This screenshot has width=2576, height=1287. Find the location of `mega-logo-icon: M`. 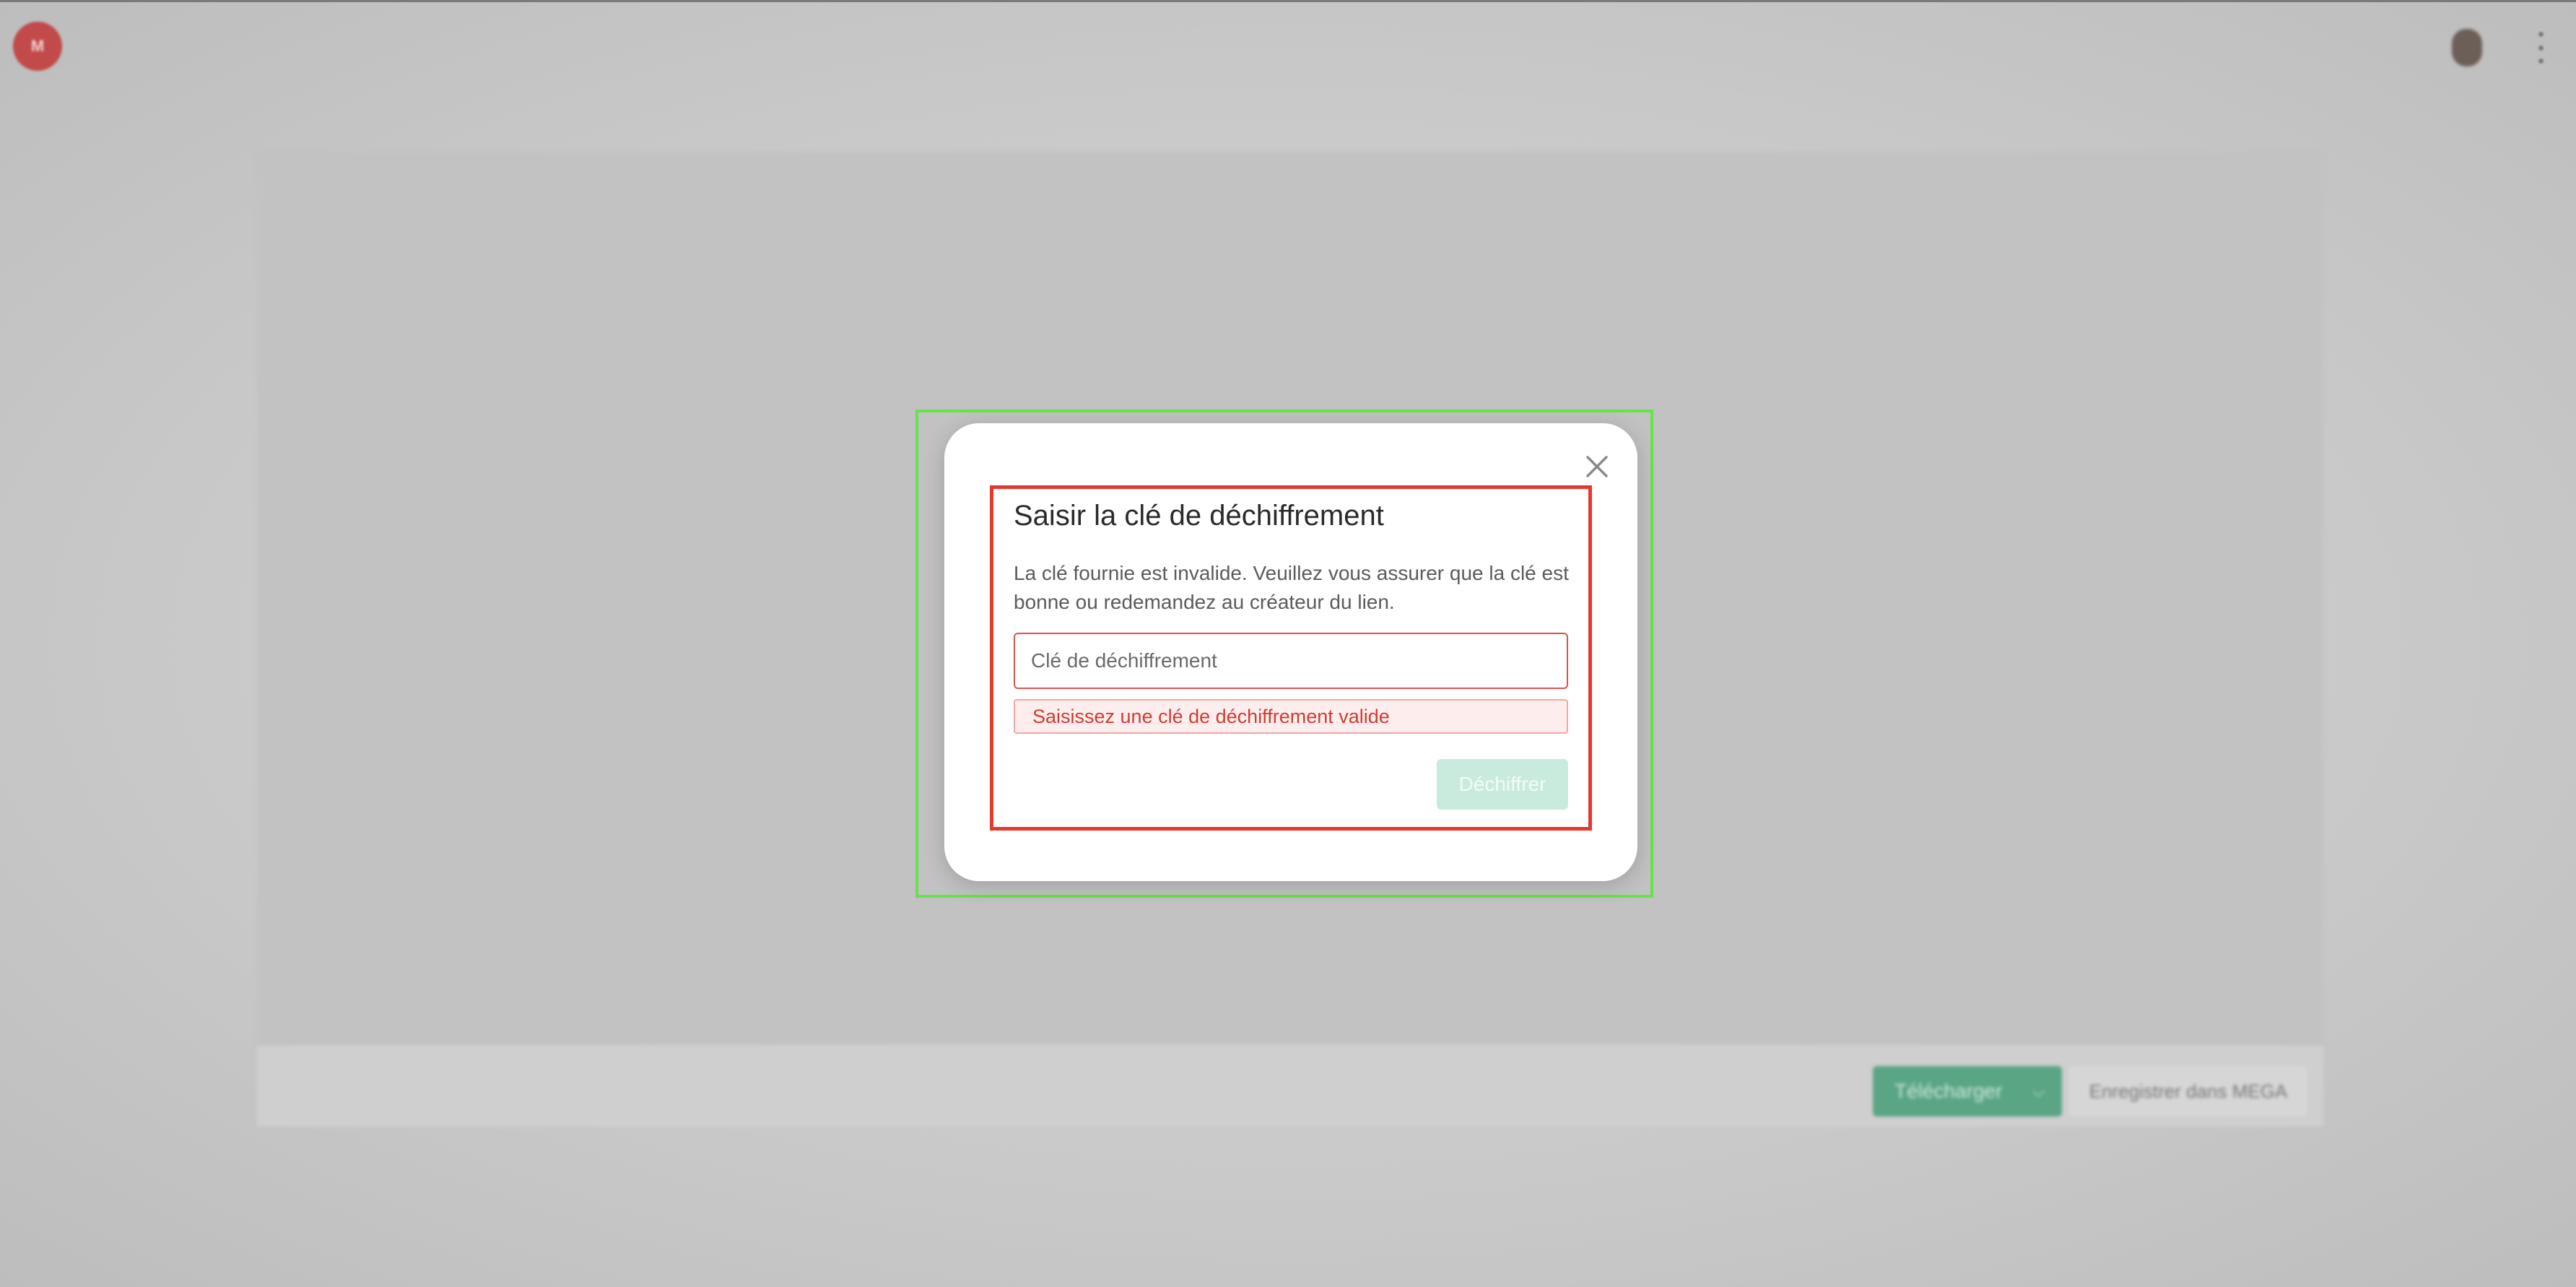

mega-logo-icon: M is located at coordinates (37, 46).